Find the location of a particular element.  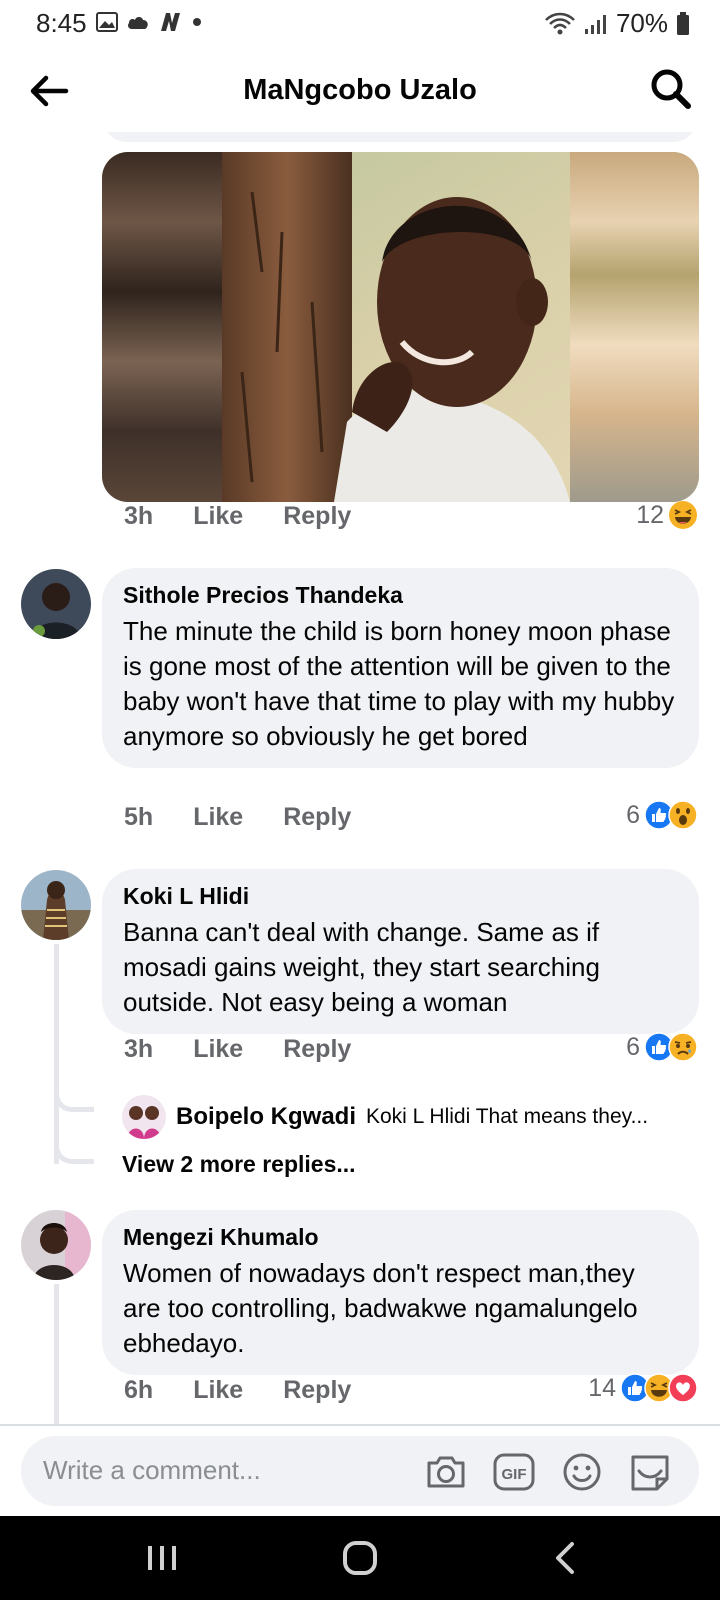

comment-actions: 3h Like Reply is located at coordinates (237, 1049).